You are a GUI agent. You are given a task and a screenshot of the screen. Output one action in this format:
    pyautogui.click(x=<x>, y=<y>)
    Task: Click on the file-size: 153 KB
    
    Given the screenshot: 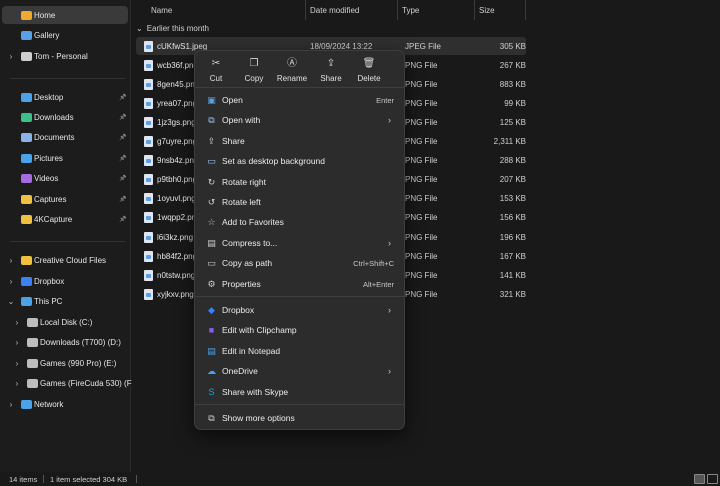 What is the action you would take?
    pyautogui.click(x=512, y=199)
    